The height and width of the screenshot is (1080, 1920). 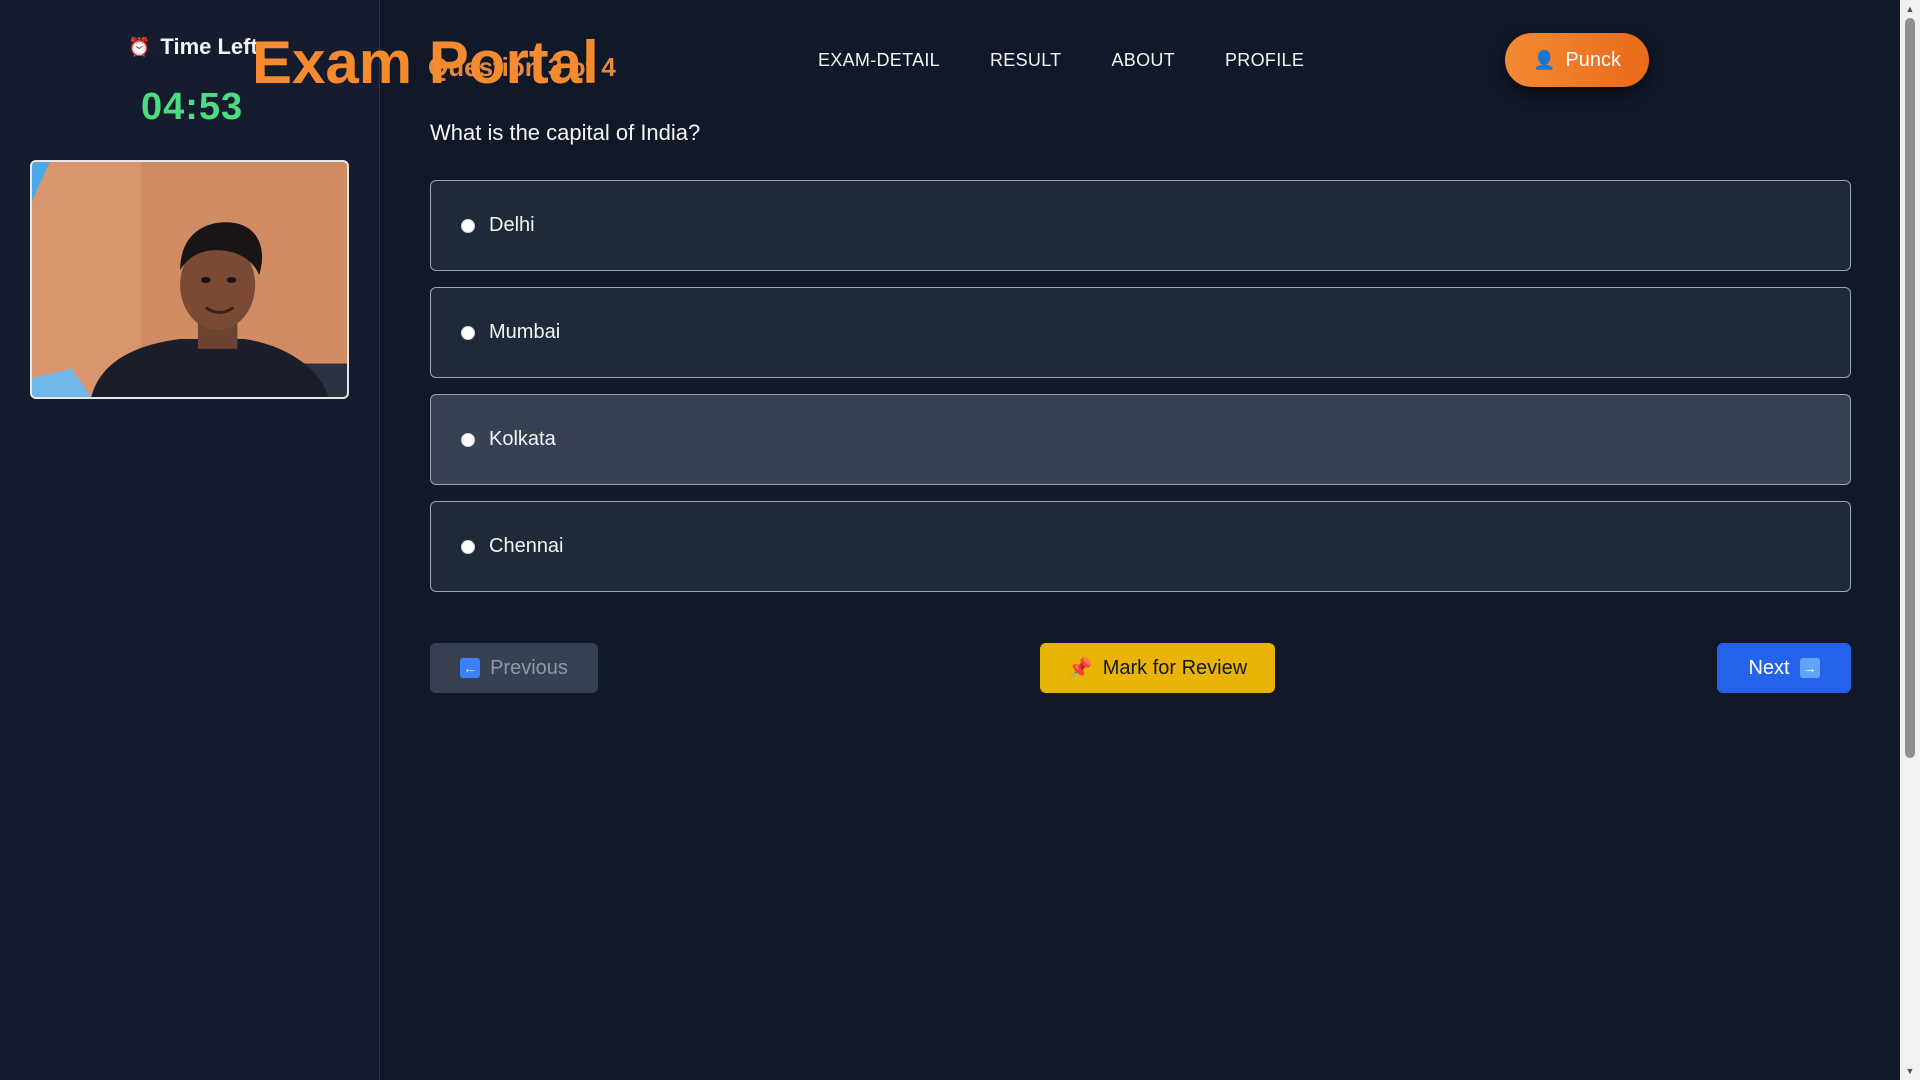 What do you see at coordinates (1769, 667) in the screenshot?
I see `next-label: Next` at bounding box center [1769, 667].